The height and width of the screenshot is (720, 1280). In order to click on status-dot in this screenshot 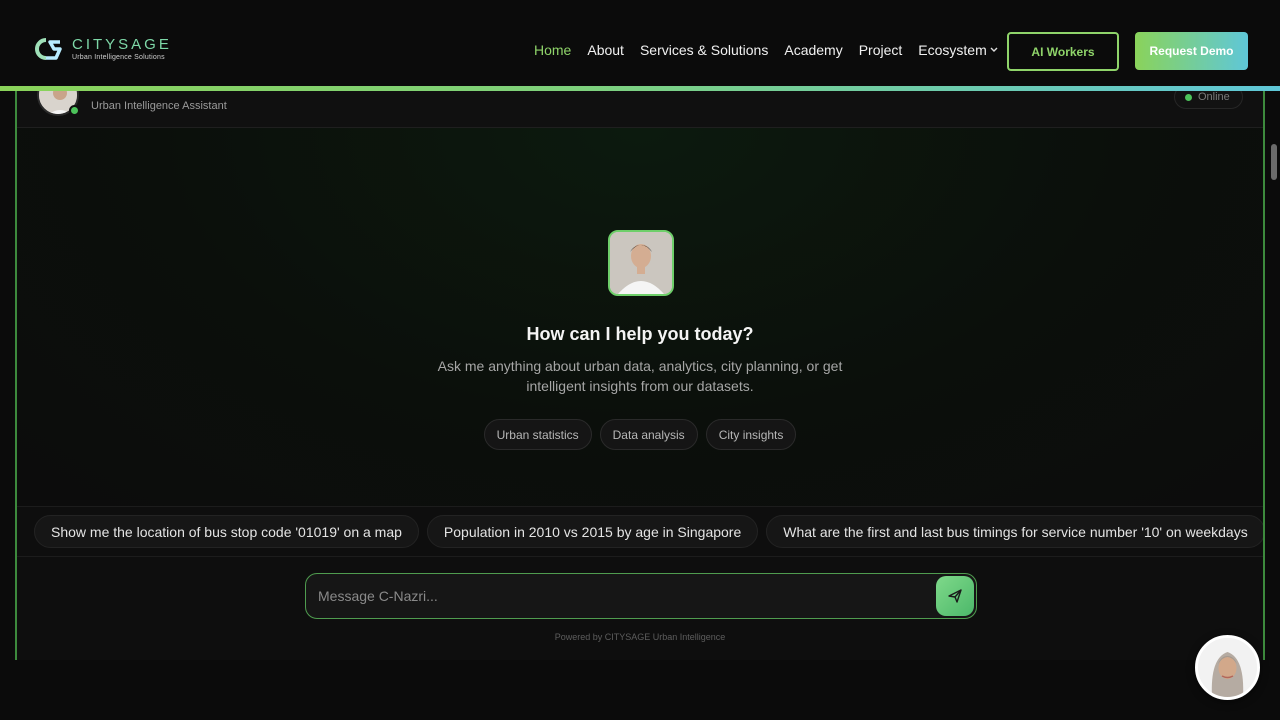, I will do `click(1188, 97)`.